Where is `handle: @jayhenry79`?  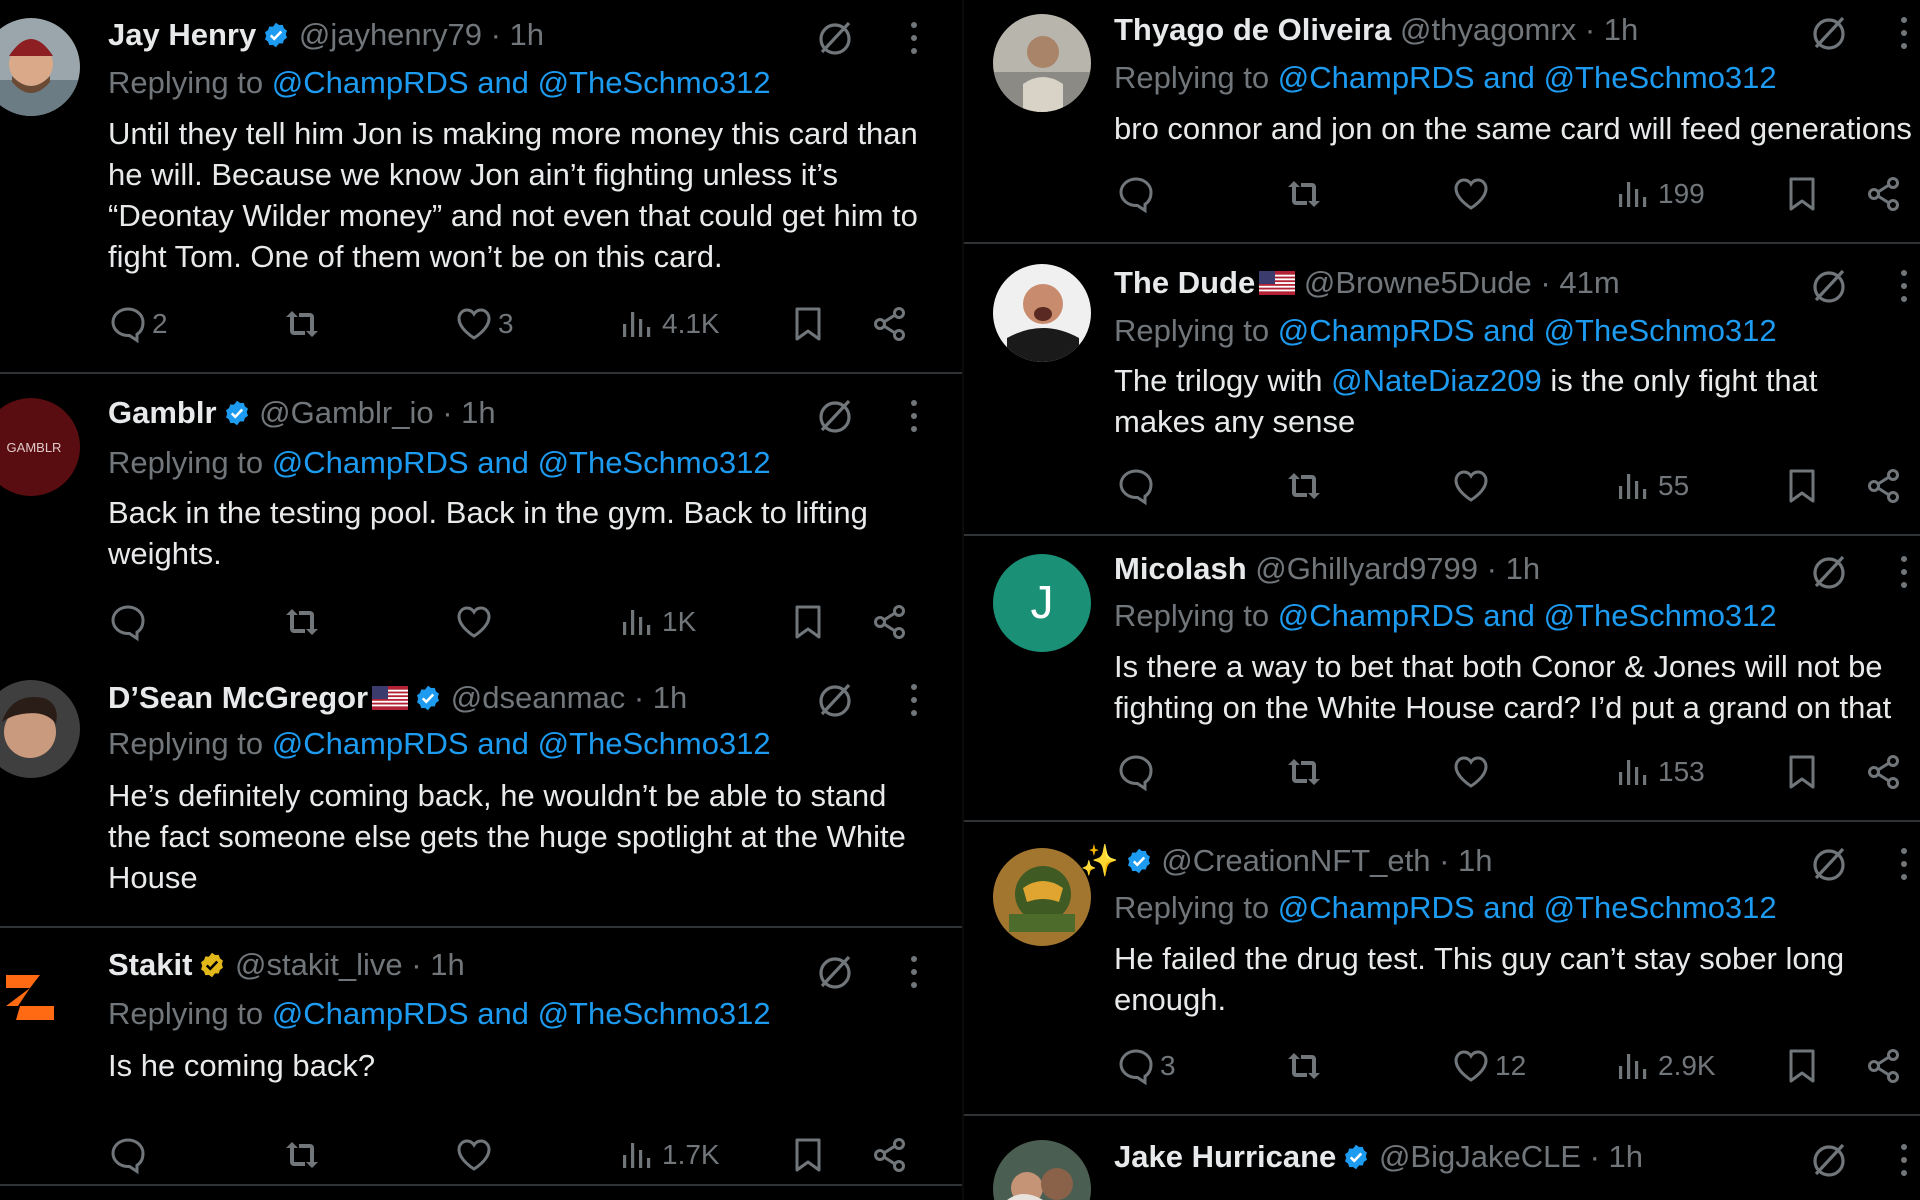 handle: @jayhenry79 is located at coordinates (390, 34).